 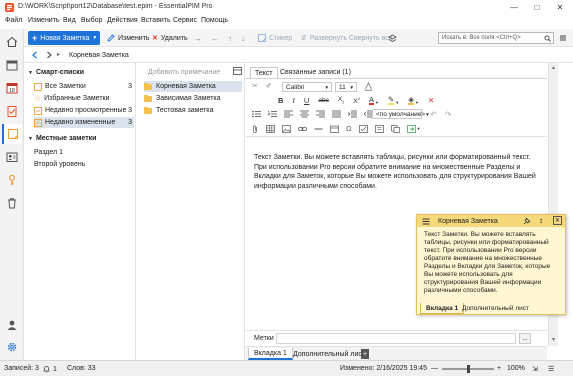 What do you see at coordinates (288, 114) in the screenshot?
I see `align-left-icon` at bounding box center [288, 114].